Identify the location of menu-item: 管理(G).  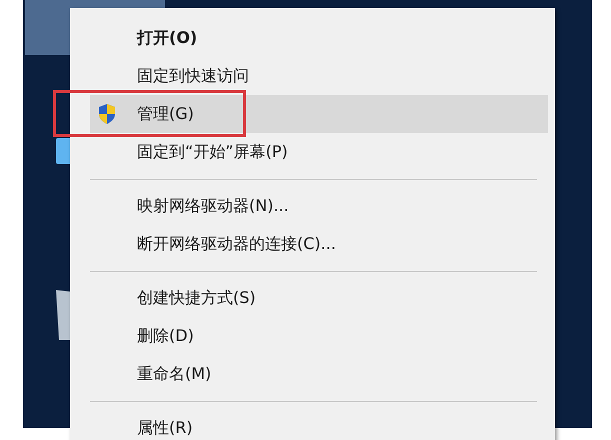
(319, 114).